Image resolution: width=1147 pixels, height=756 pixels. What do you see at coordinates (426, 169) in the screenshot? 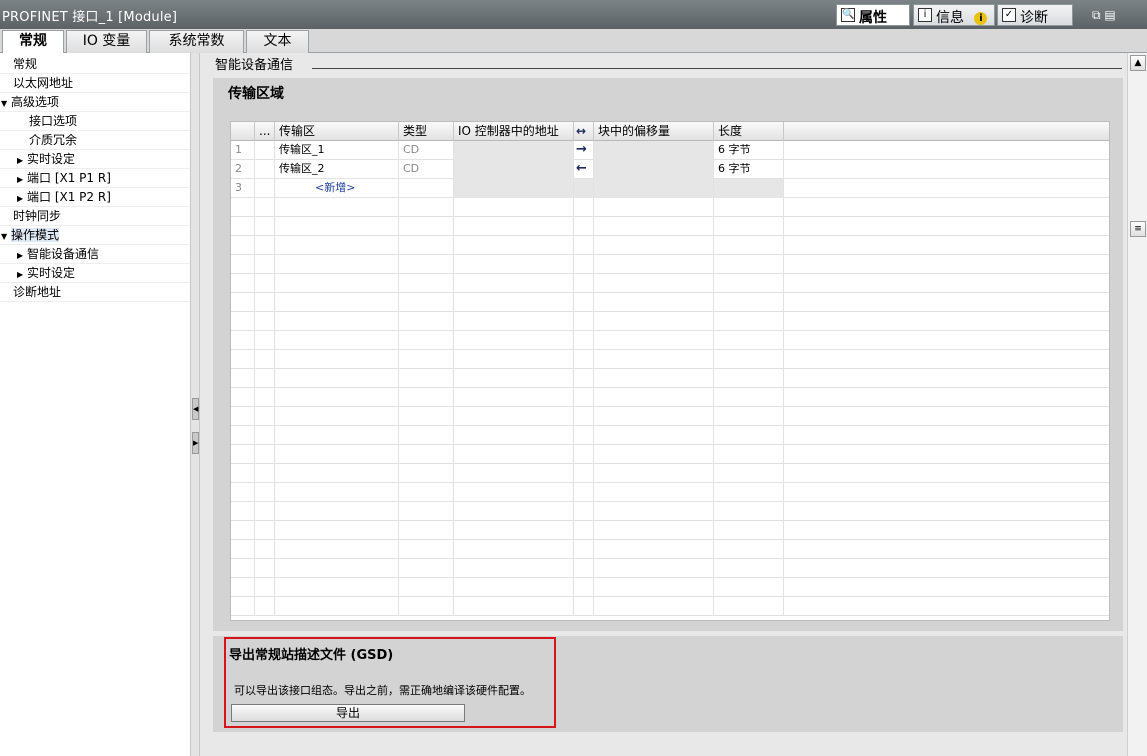
I see `type-cell: CD` at bounding box center [426, 169].